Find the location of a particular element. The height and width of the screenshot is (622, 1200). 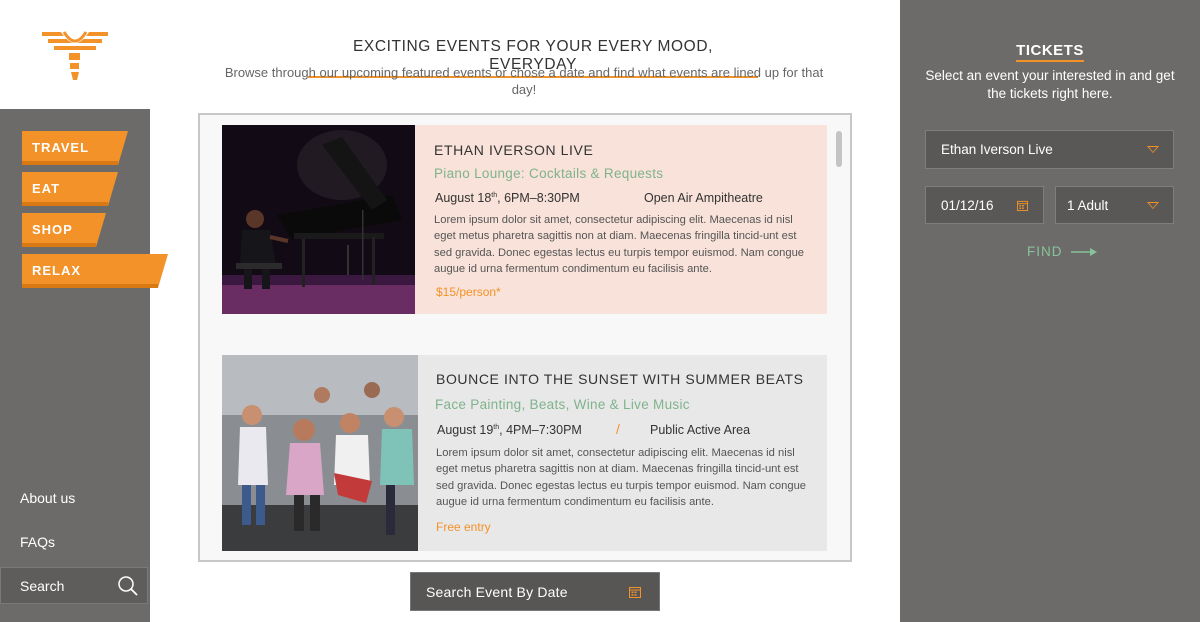

search-icon is located at coordinates (128, 586).